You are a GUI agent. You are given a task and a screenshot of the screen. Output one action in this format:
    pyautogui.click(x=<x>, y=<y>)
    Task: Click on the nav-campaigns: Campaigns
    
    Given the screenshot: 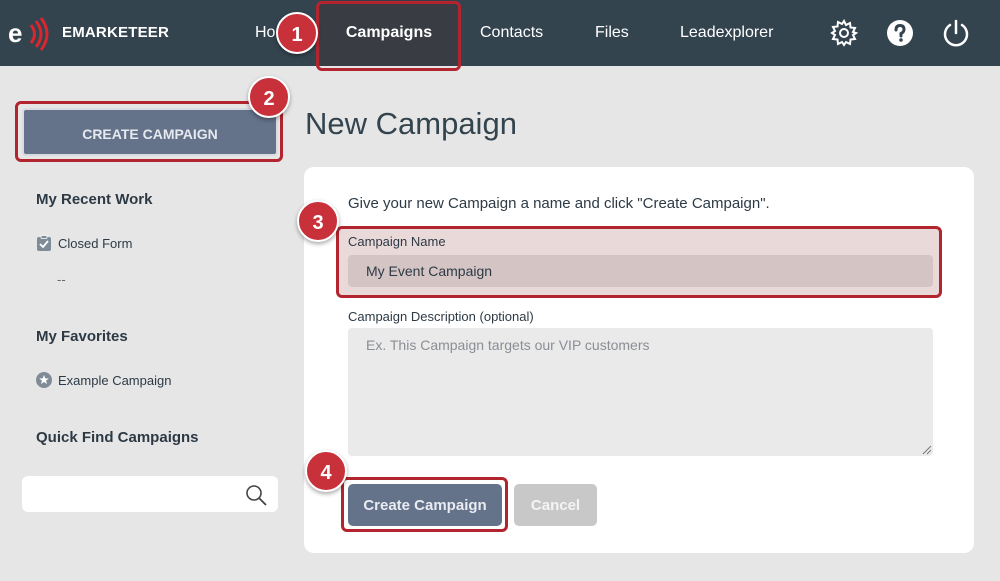 What is the action you would take?
    pyautogui.click(x=389, y=33)
    